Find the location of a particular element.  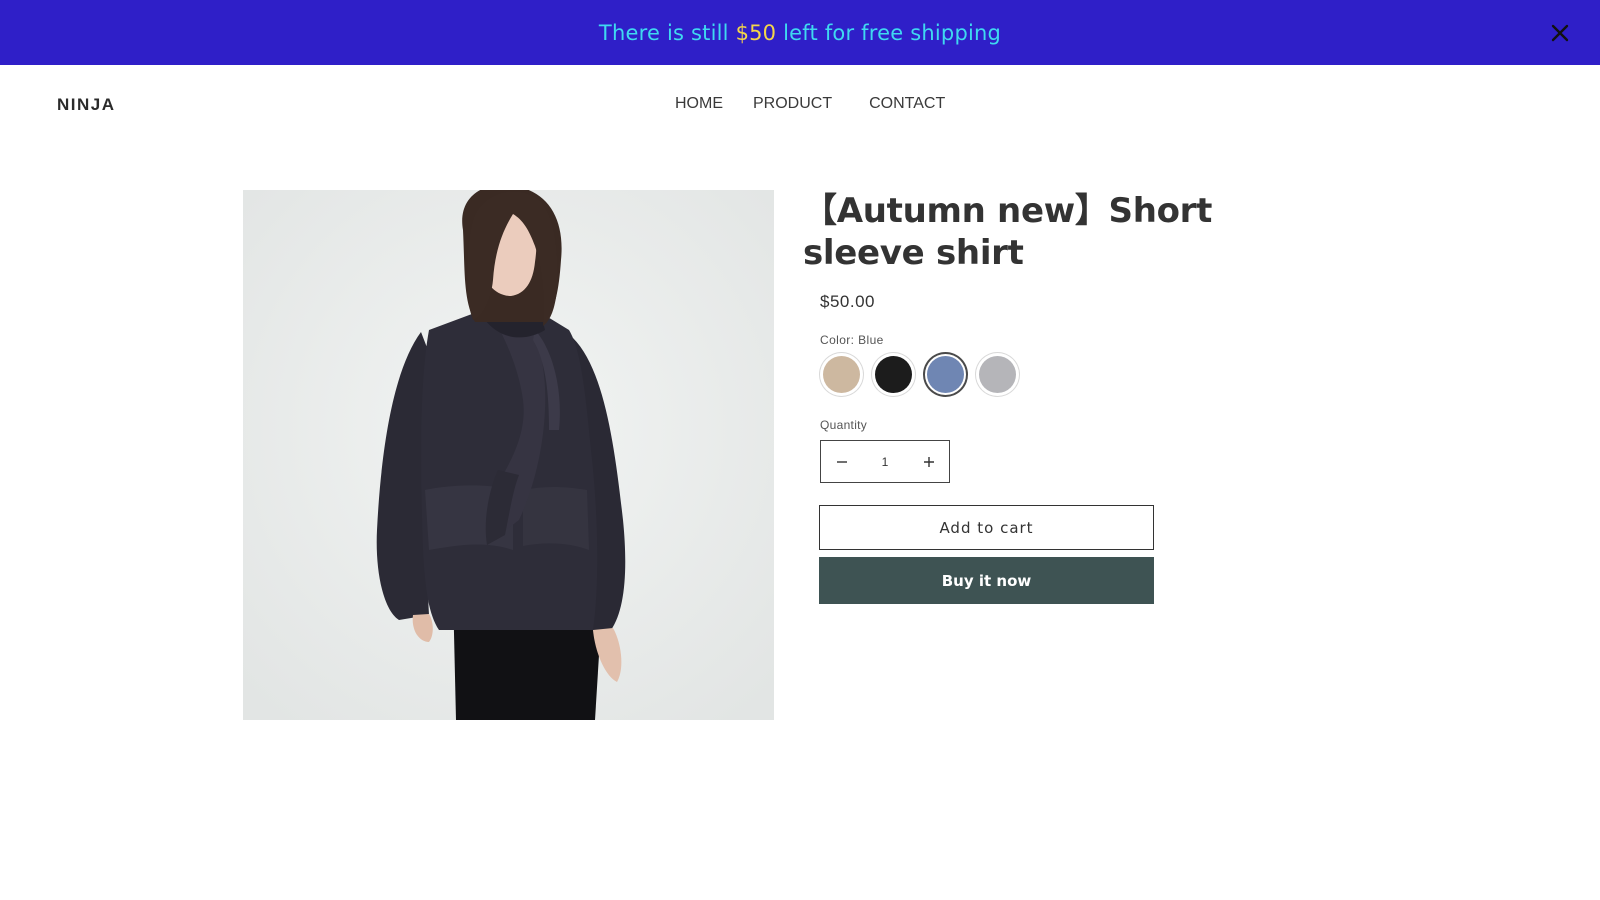

shipping-amount: $50 is located at coordinates (756, 32).